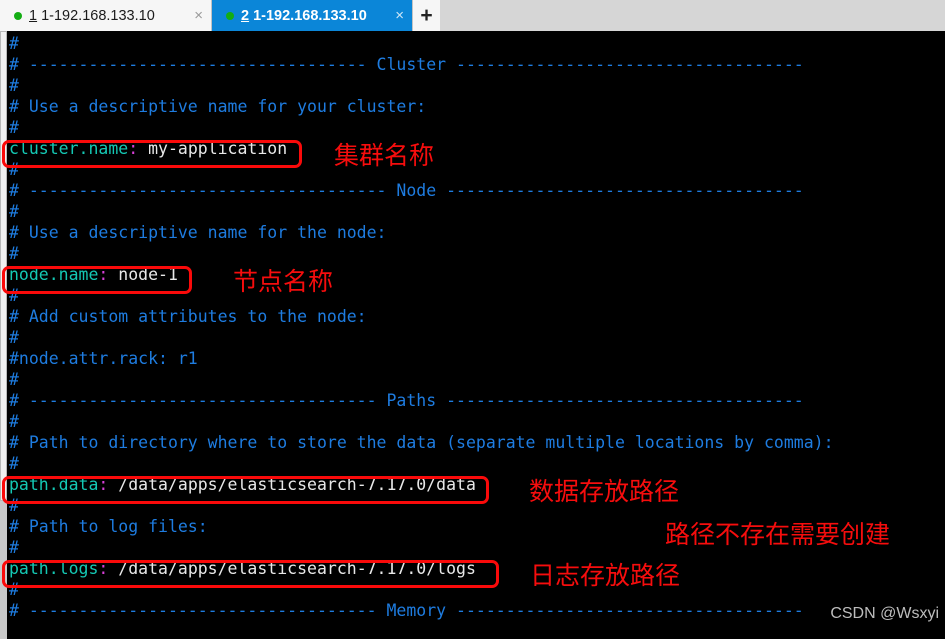  I want to click on terminal-line: # Use a descriptive name for the node:, so click(476, 232).